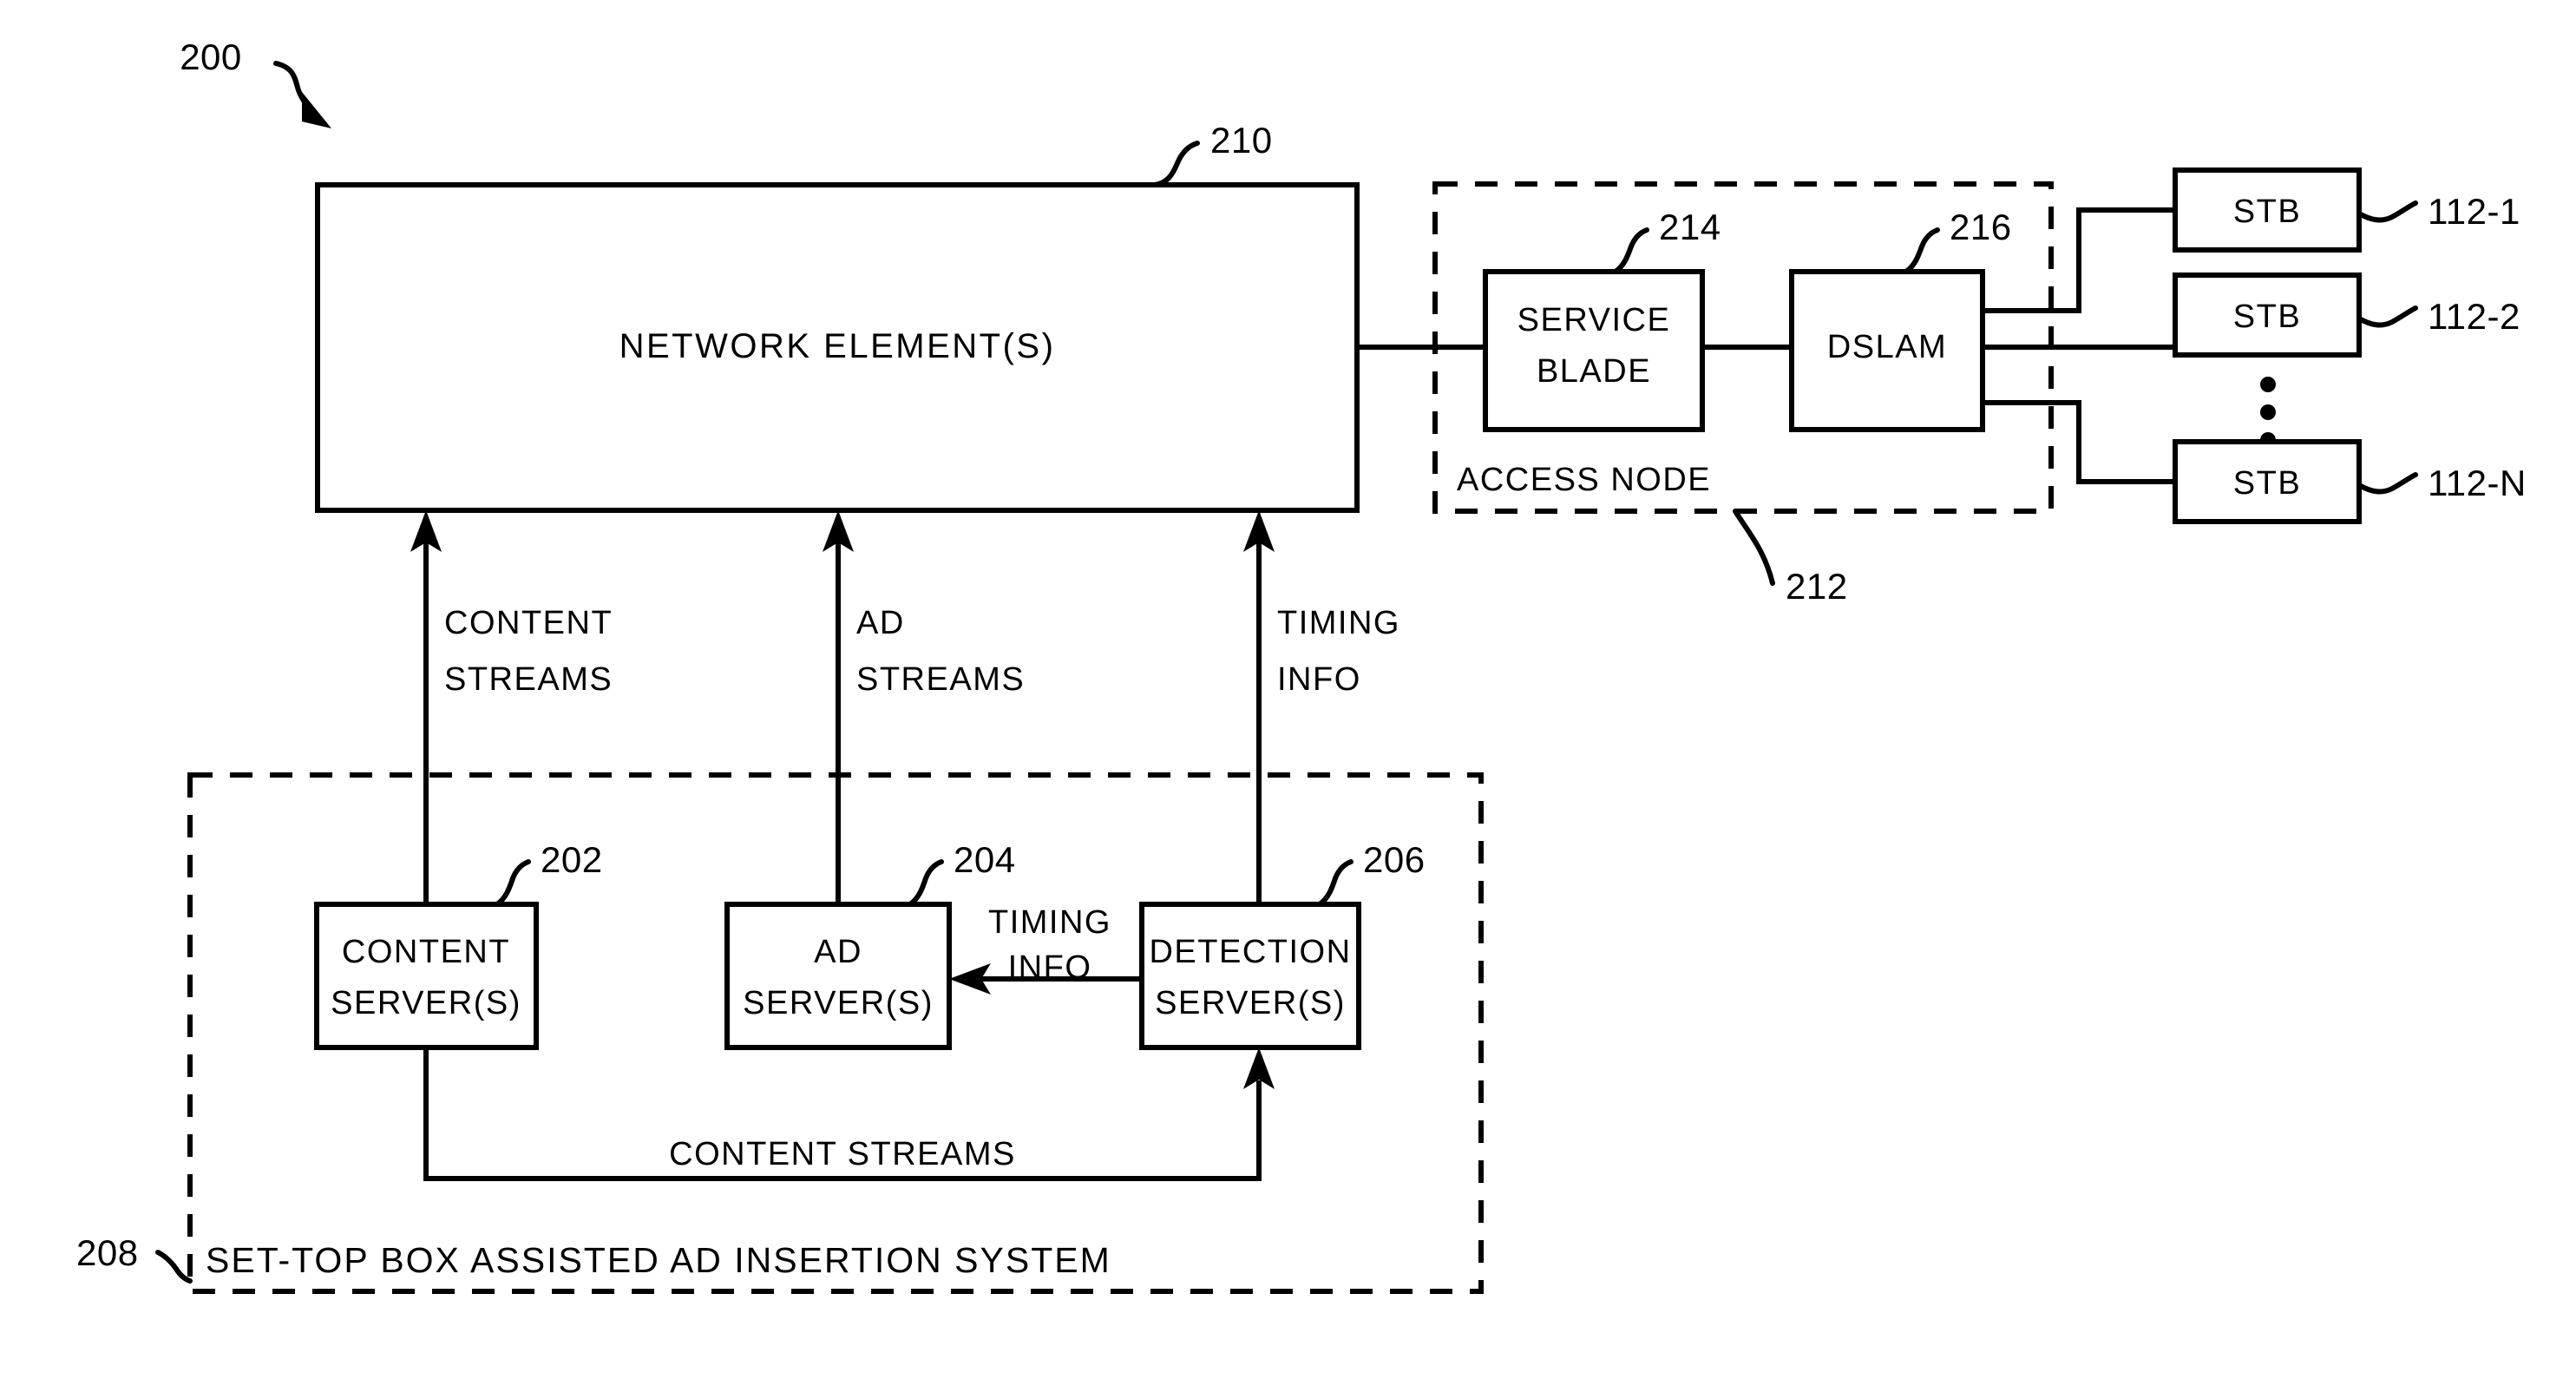 The width and height of the screenshot is (2576, 1379). I want to click on arrow-timing-info-side-label-line1: TIMING, so click(1049, 922).